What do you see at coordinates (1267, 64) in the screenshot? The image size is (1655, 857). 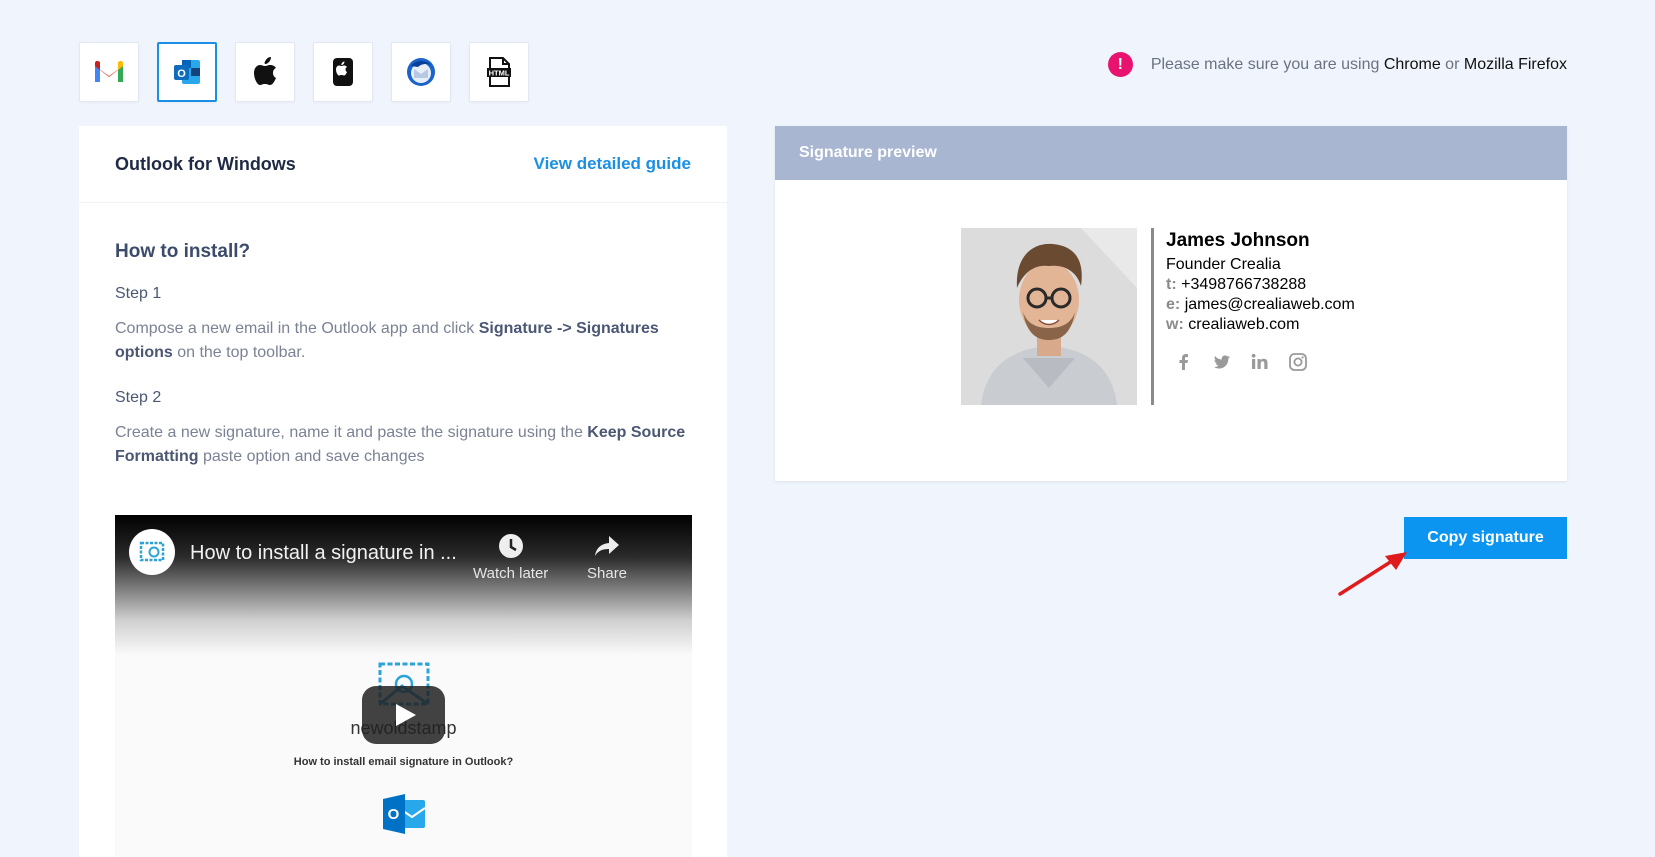 I see `browser-note-prefix: Please make sure you are using` at bounding box center [1267, 64].